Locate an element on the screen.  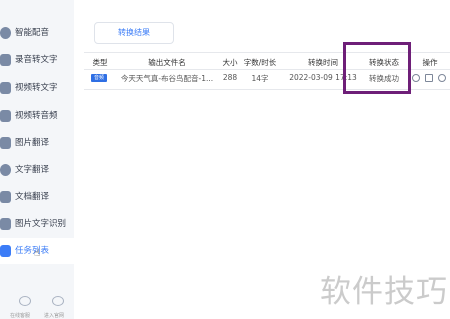
sidebar-item-text-translate: 文字翻译 is located at coordinates (37, 170).